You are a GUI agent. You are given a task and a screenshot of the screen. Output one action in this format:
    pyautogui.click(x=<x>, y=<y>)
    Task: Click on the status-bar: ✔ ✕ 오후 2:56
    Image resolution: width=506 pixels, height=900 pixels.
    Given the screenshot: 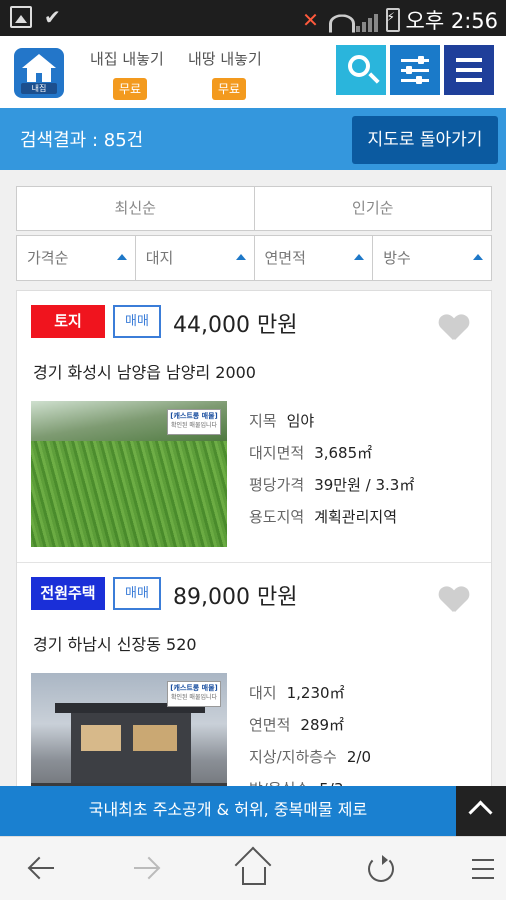 What is the action you would take?
    pyautogui.click(x=253, y=18)
    